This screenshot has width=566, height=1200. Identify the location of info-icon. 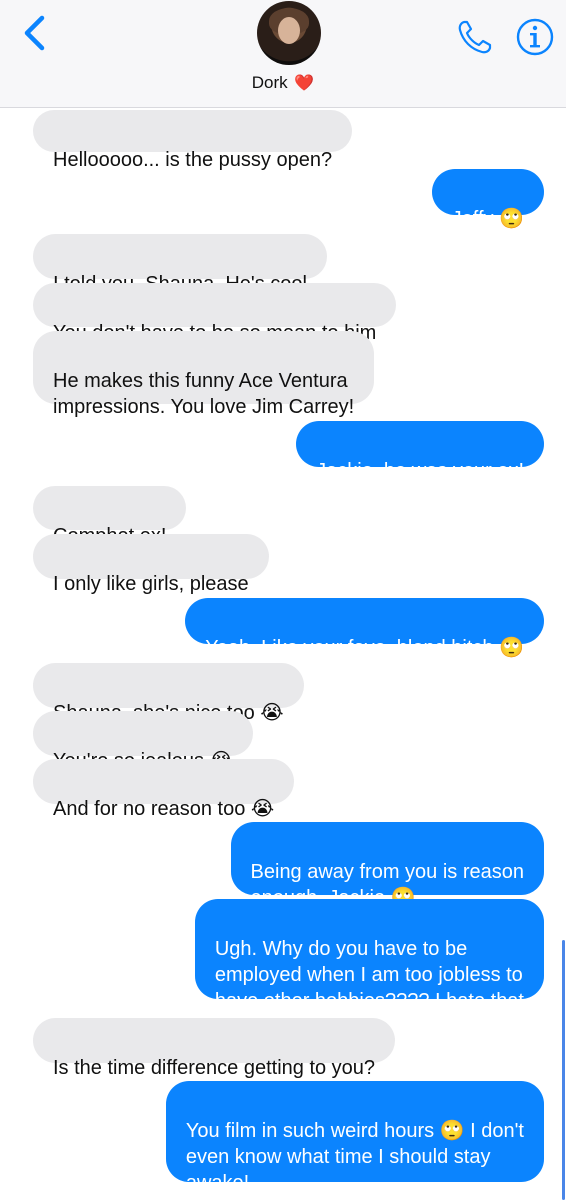
(535, 37).